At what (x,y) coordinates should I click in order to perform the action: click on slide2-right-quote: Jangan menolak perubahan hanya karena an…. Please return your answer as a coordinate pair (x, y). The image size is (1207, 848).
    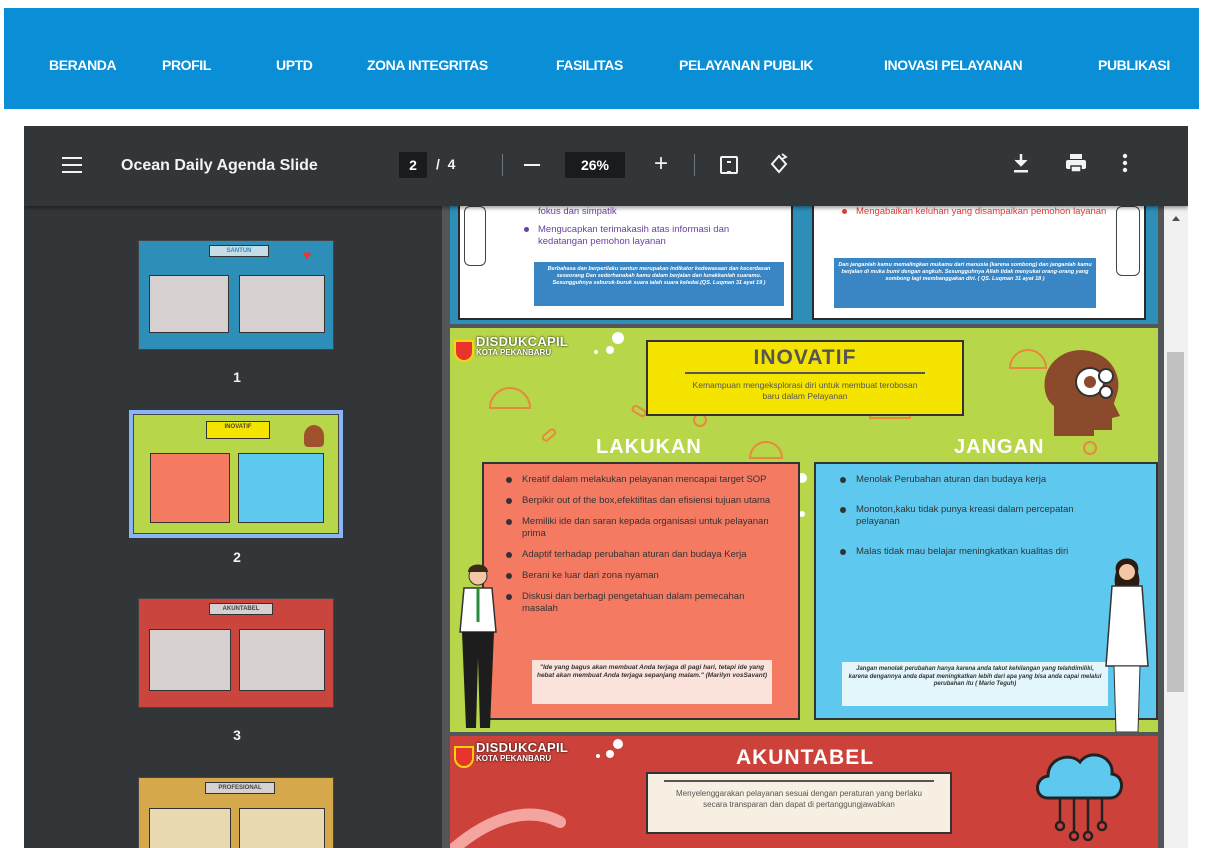
    Looking at the image, I should click on (975, 684).